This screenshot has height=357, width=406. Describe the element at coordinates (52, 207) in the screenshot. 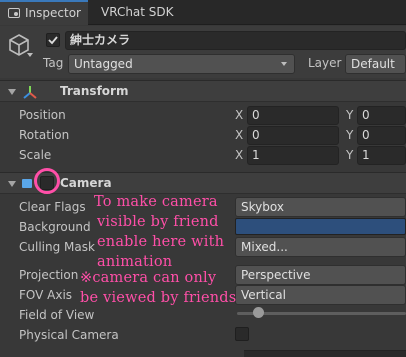

I see `clear-flags-label: Clear Flags` at that location.